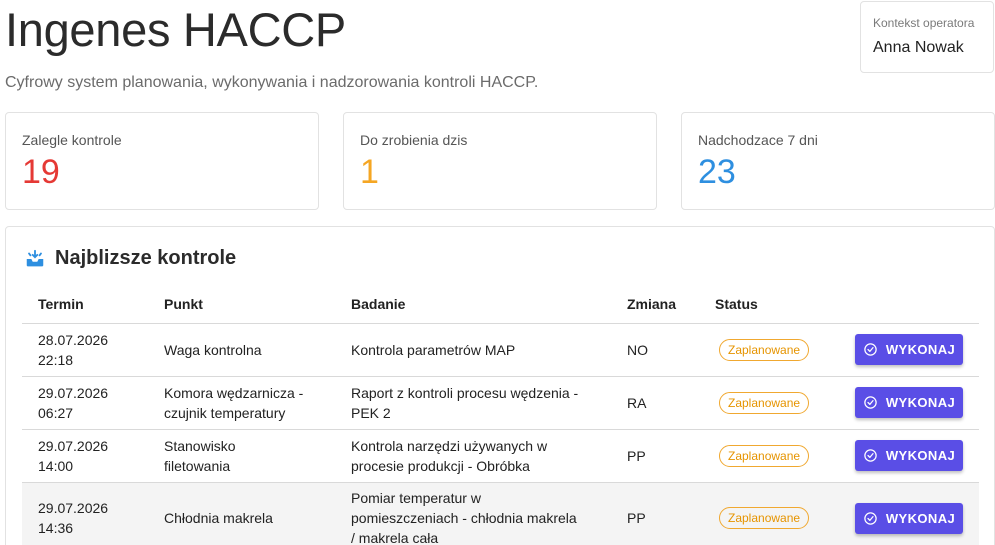 This screenshot has width=995, height=545. What do you see at coordinates (918, 47) in the screenshot?
I see `operator-name: Anna Nowak` at bounding box center [918, 47].